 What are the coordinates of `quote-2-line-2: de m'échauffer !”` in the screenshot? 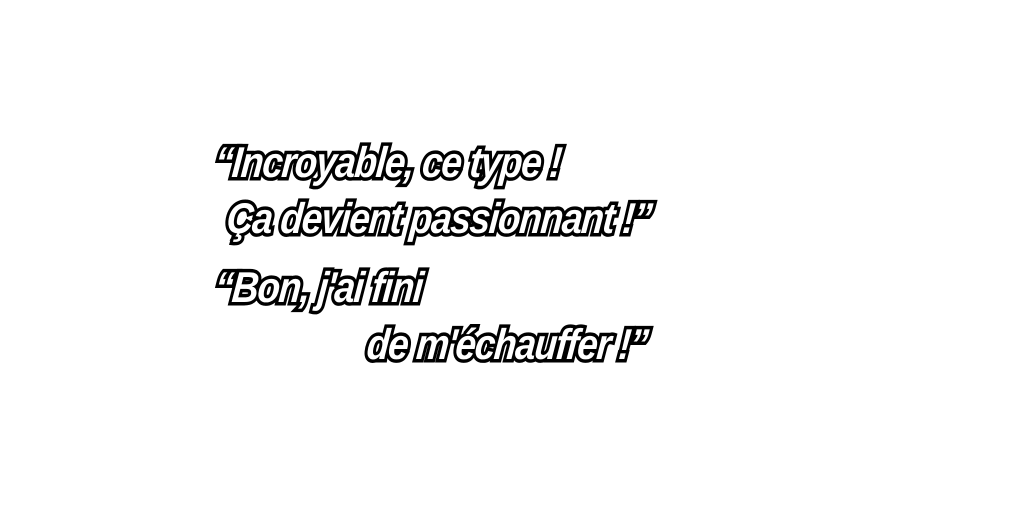 It's located at (507, 345).